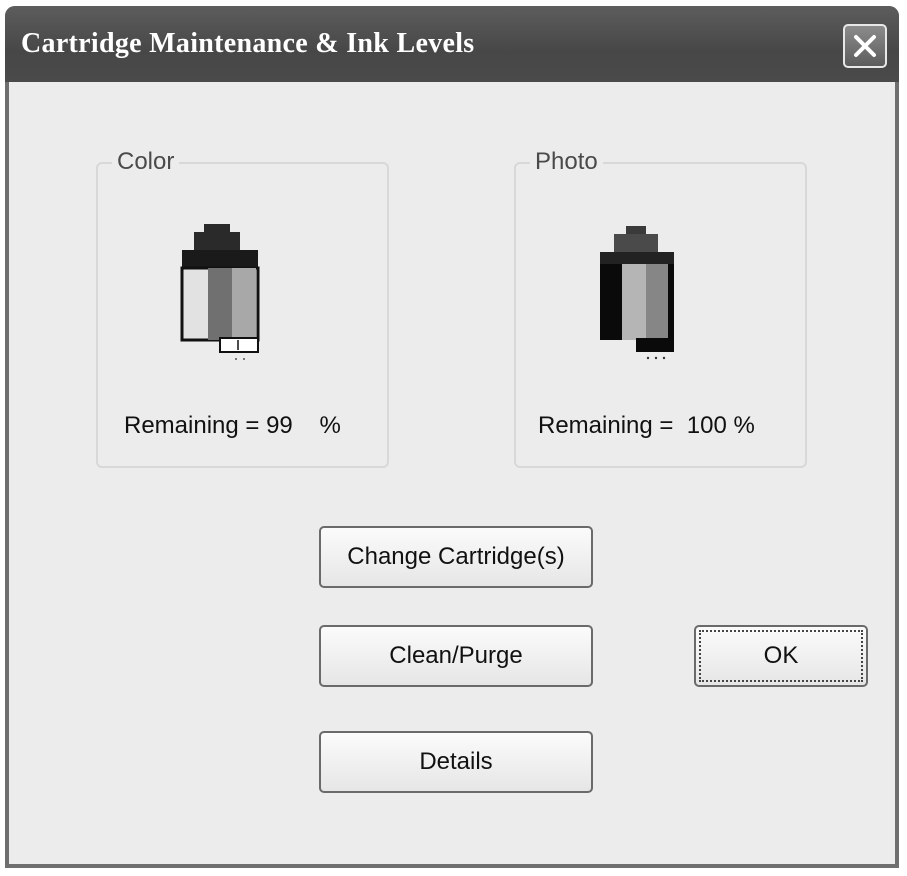 The width and height of the screenshot is (907, 876). I want to click on close-button, so click(865, 46).